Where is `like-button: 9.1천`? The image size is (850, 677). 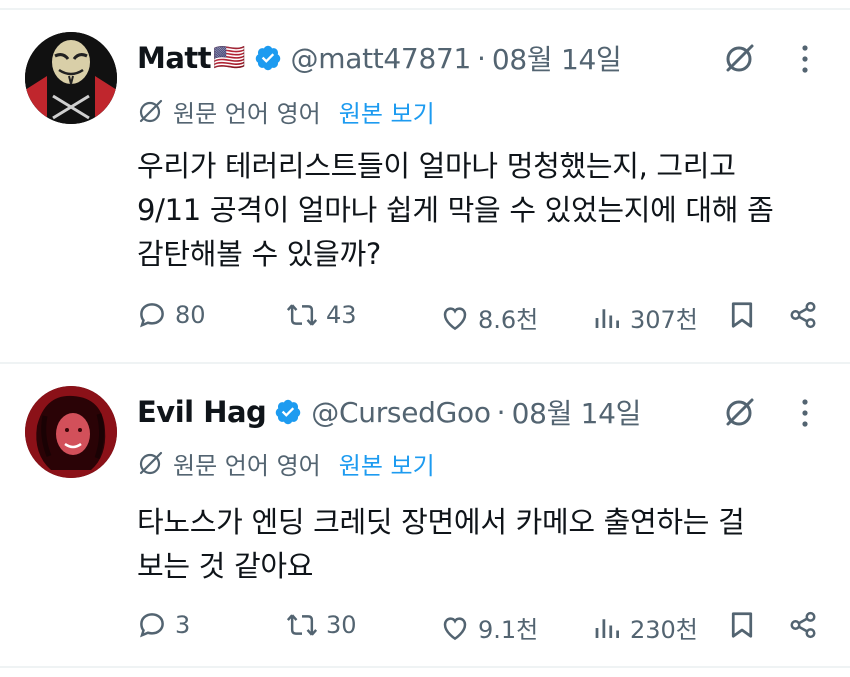
like-button: 9.1천 is located at coordinates (489, 627).